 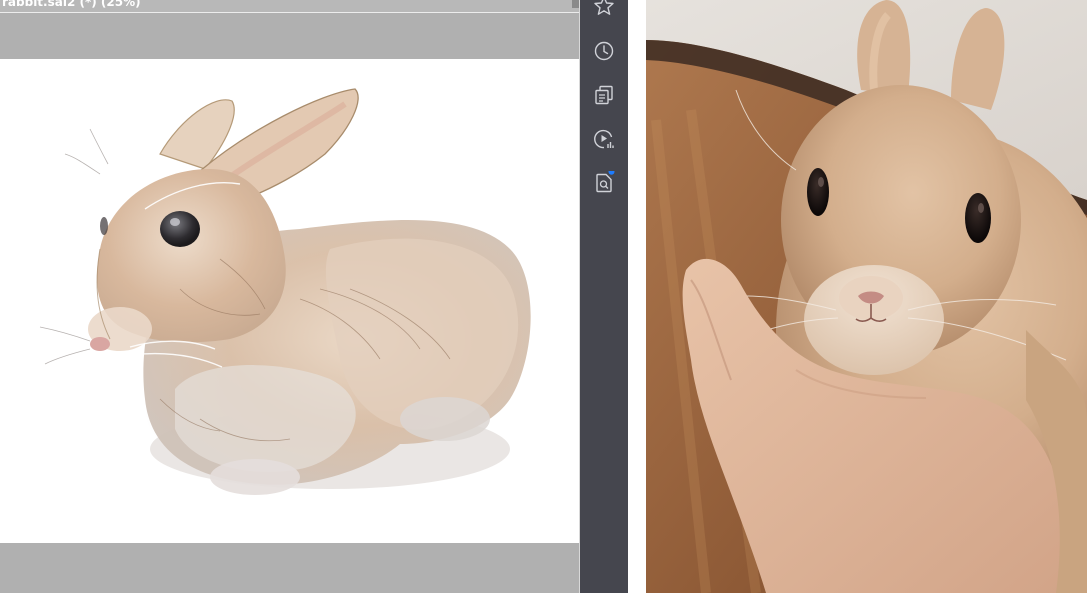 What do you see at coordinates (575, 4) in the screenshot?
I see `scrollbar-thumb` at bounding box center [575, 4].